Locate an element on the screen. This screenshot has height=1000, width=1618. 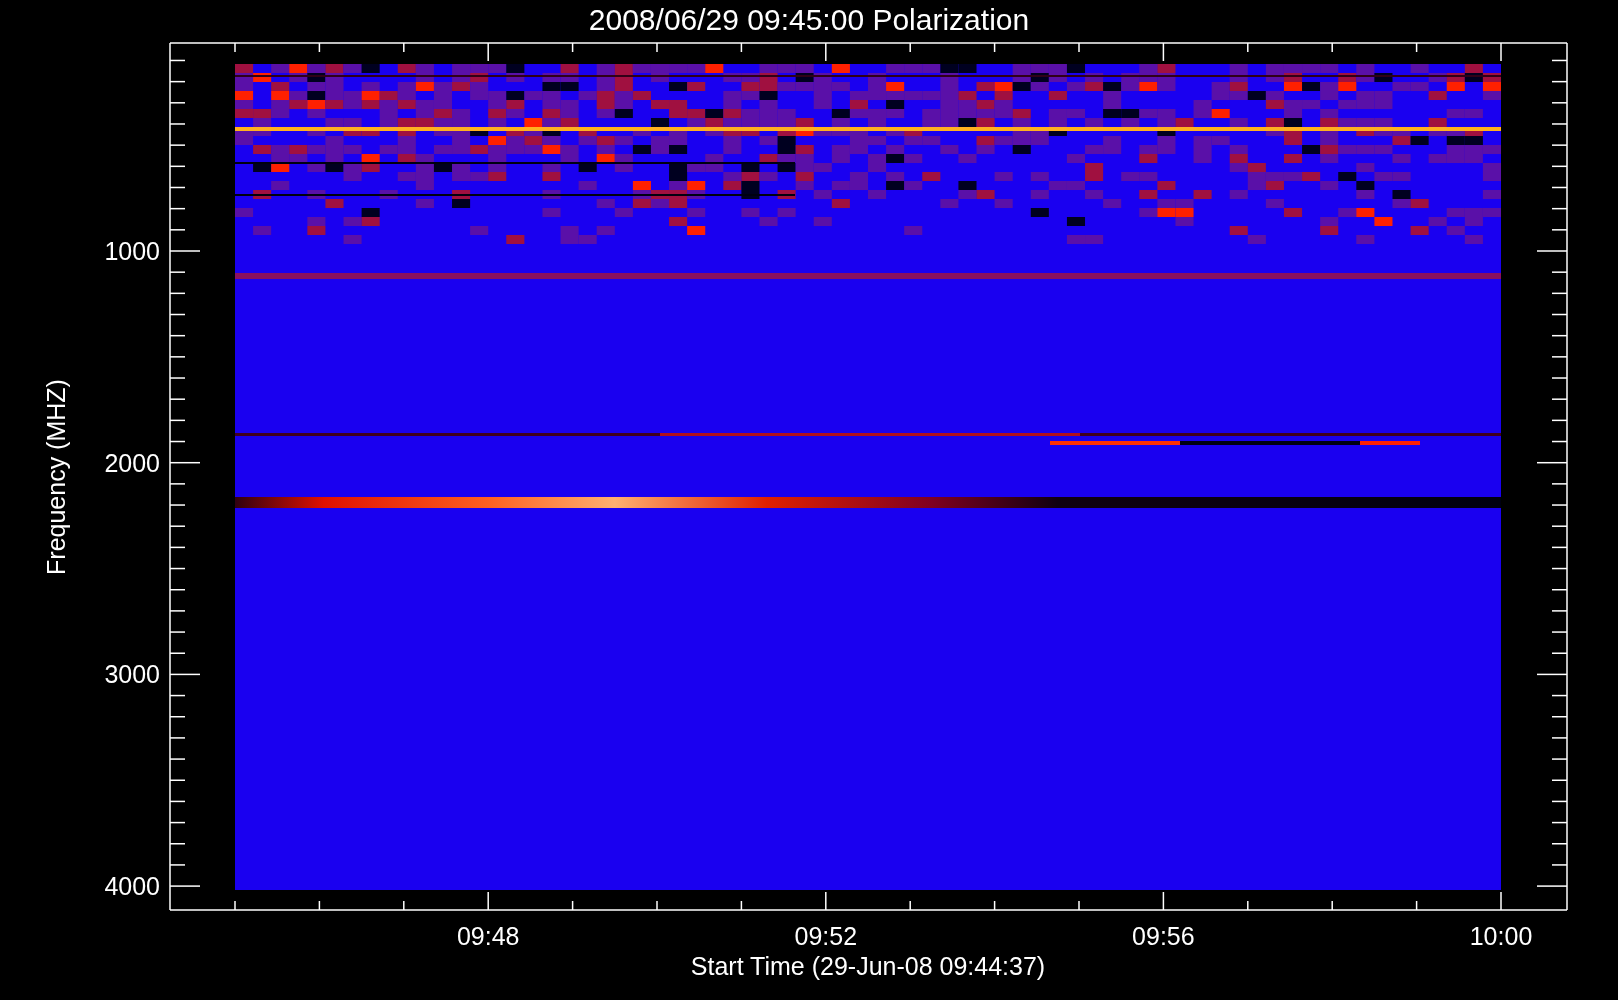
y-tick-label: 3000 is located at coordinates (132, 674).